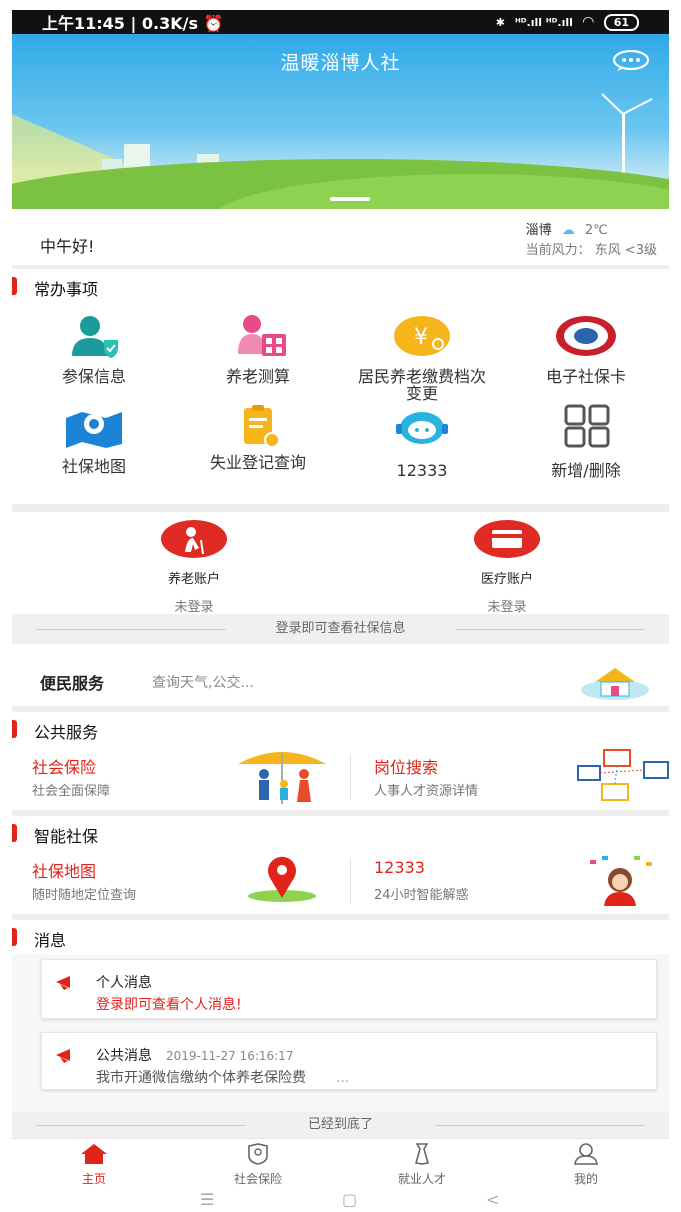 The width and height of the screenshot is (681, 1212). What do you see at coordinates (615, 684) in the screenshot?
I see `house-cloud-icon` at bounding box center [615, 684].